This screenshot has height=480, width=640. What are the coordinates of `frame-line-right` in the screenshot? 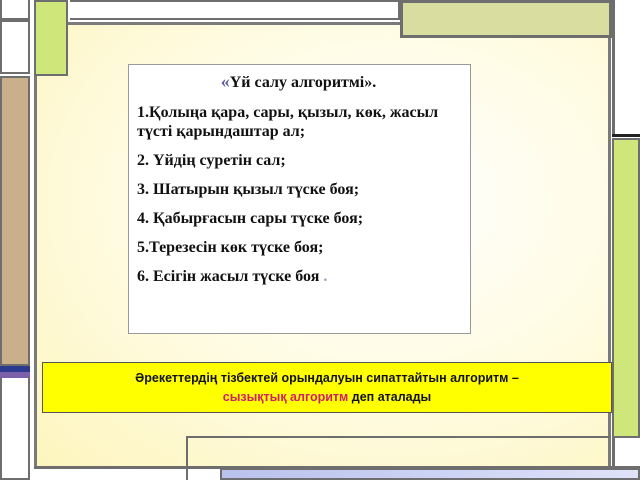 It's located at (626, 135).